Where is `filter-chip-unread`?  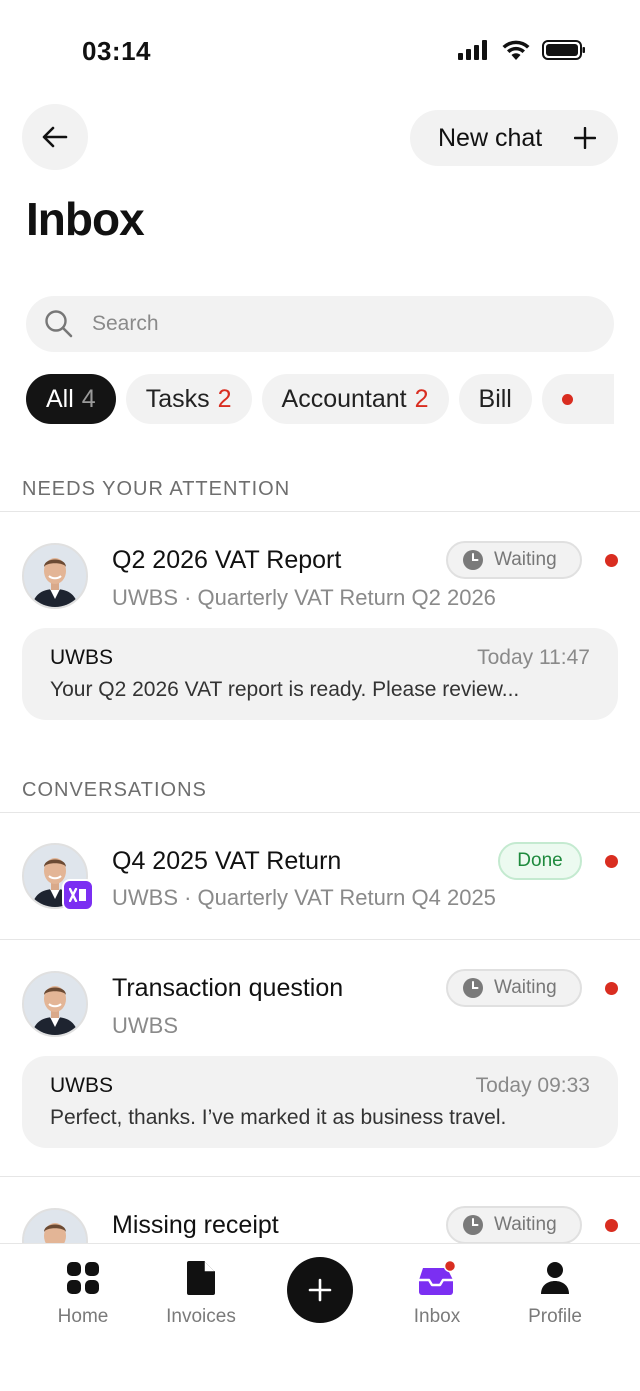 filter-chip-unread is located at coordinates (577, 399).